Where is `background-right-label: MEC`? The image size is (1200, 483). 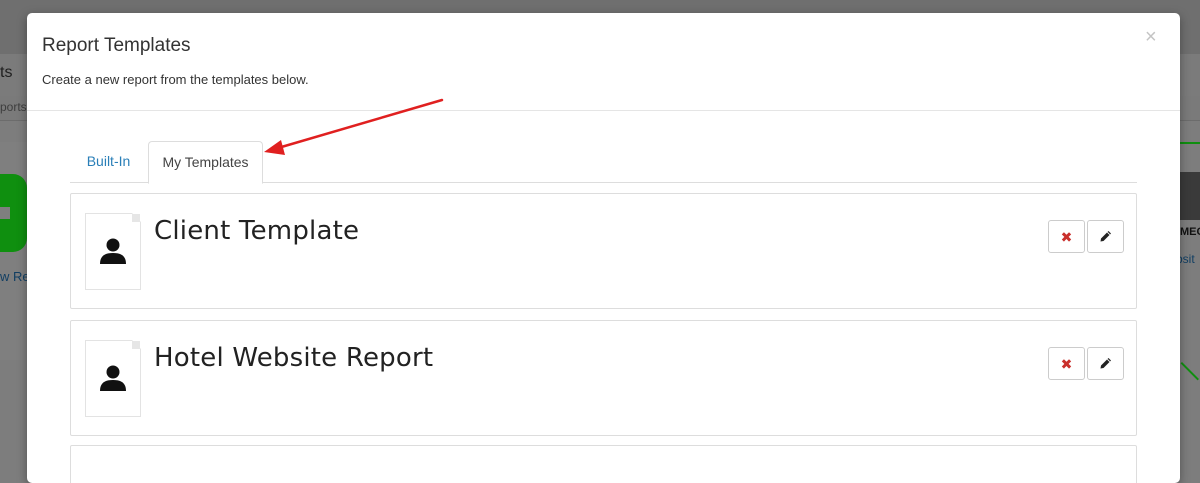
background-right-label: MEC is located at coordinates (1190, 232).